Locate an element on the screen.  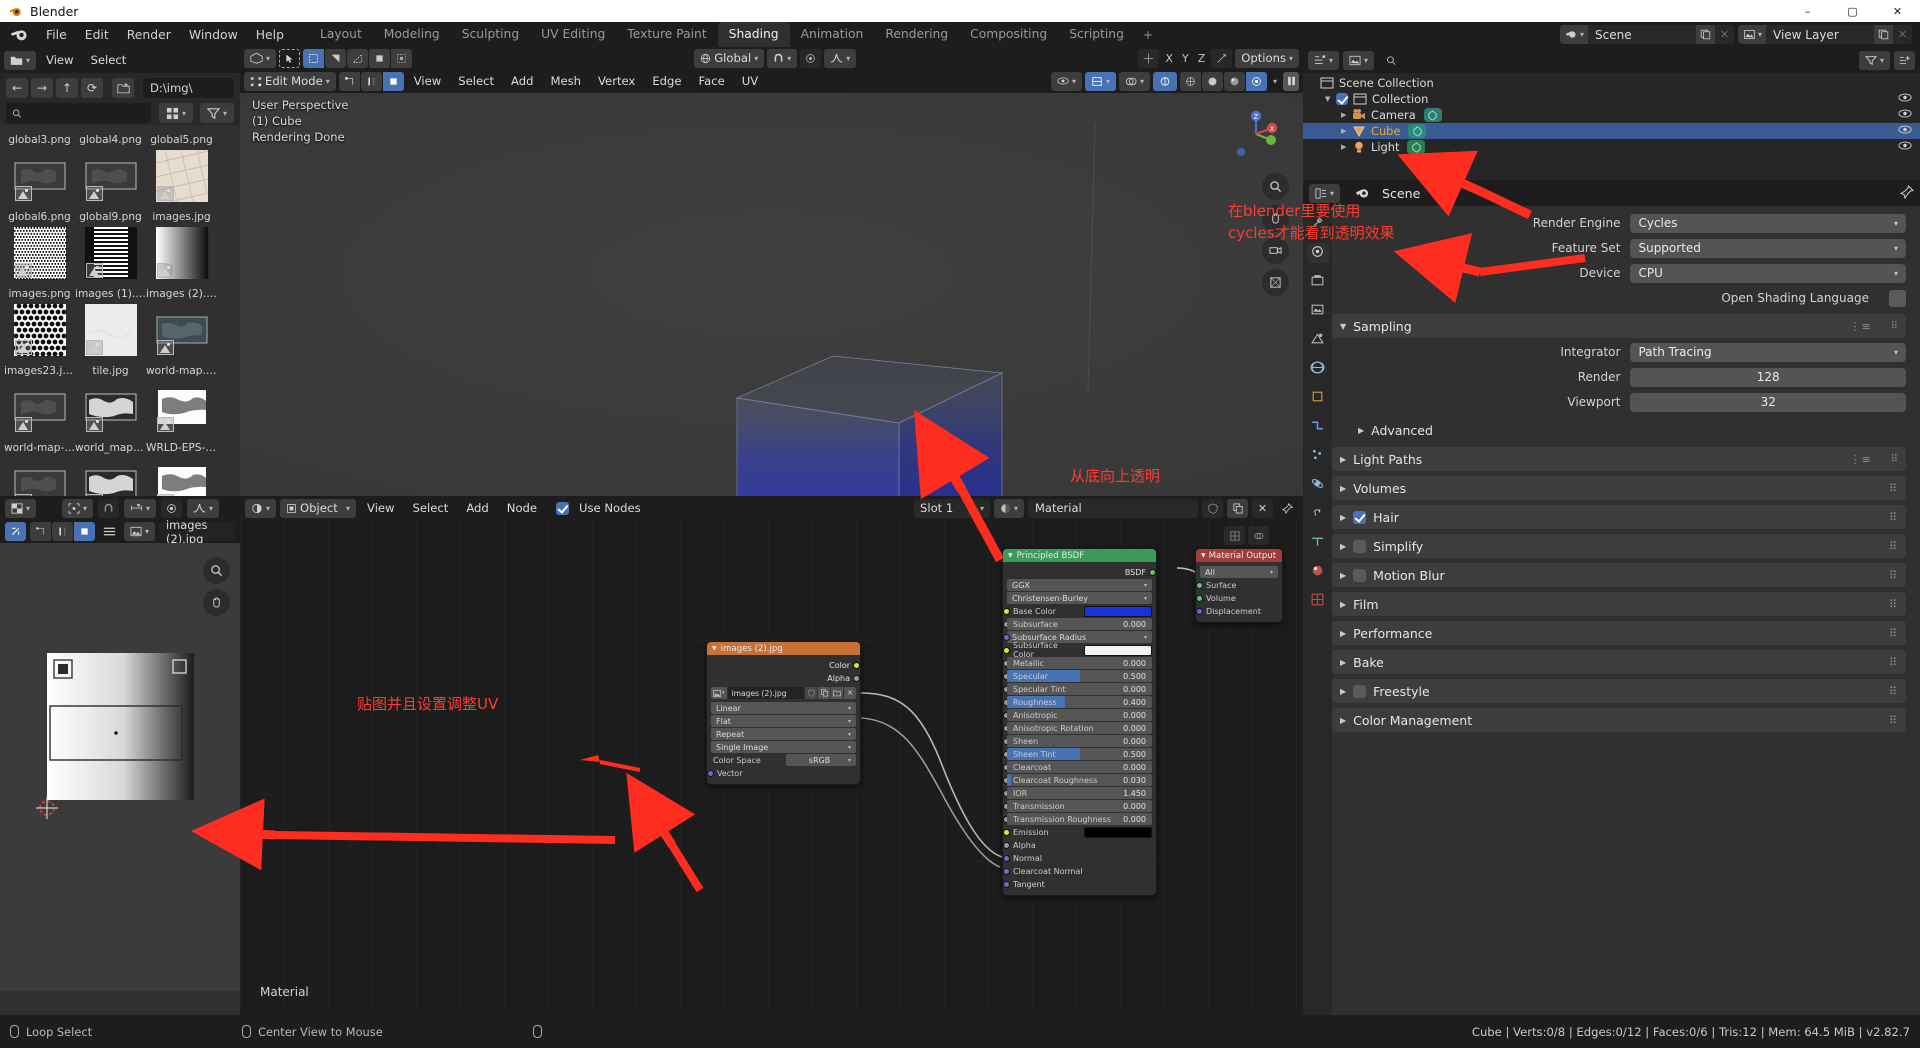
node-header: ▼ Principled BSDF is located at coordinates (1079, 555).